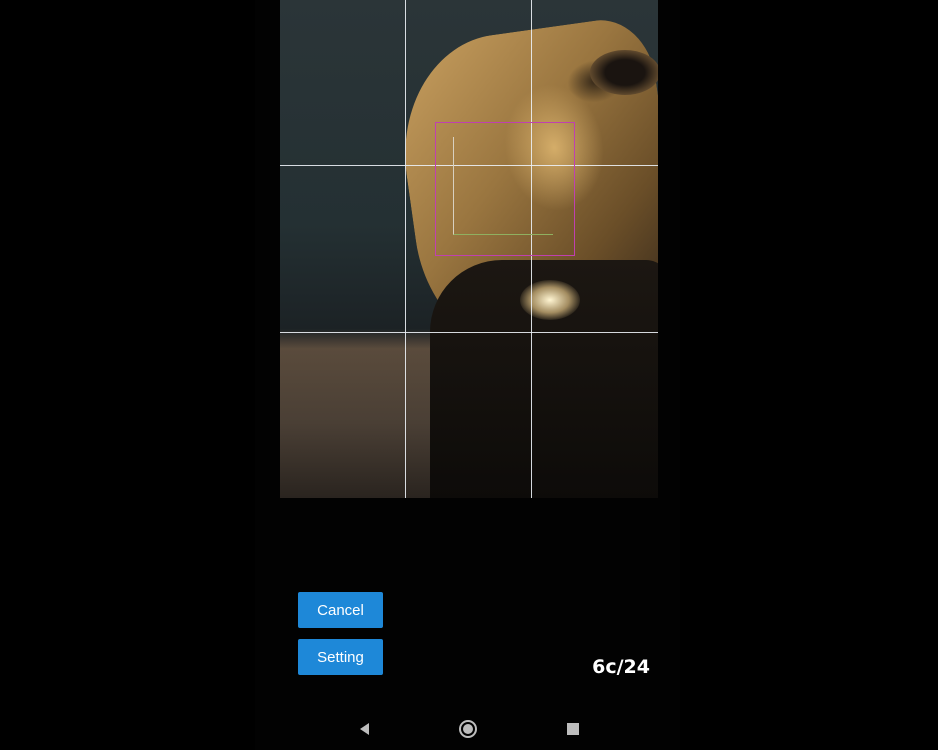 This screenshot has width=938, height=750. I want to click on home-circle-icon, so click(468, 729).